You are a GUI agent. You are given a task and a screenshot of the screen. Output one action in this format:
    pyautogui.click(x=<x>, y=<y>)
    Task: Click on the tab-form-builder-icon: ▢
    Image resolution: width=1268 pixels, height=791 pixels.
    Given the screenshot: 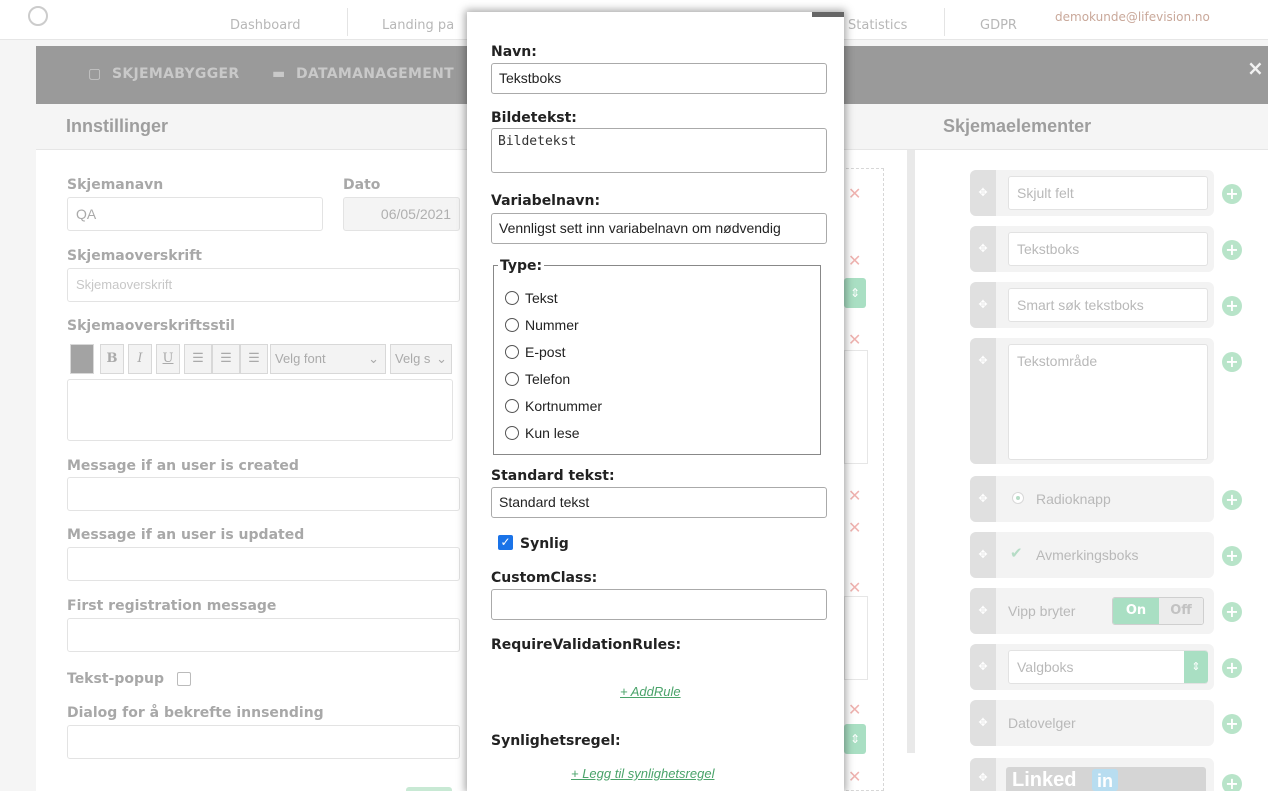 What is the action you would take?
    pyautogui.click(x=95, y=74)
    